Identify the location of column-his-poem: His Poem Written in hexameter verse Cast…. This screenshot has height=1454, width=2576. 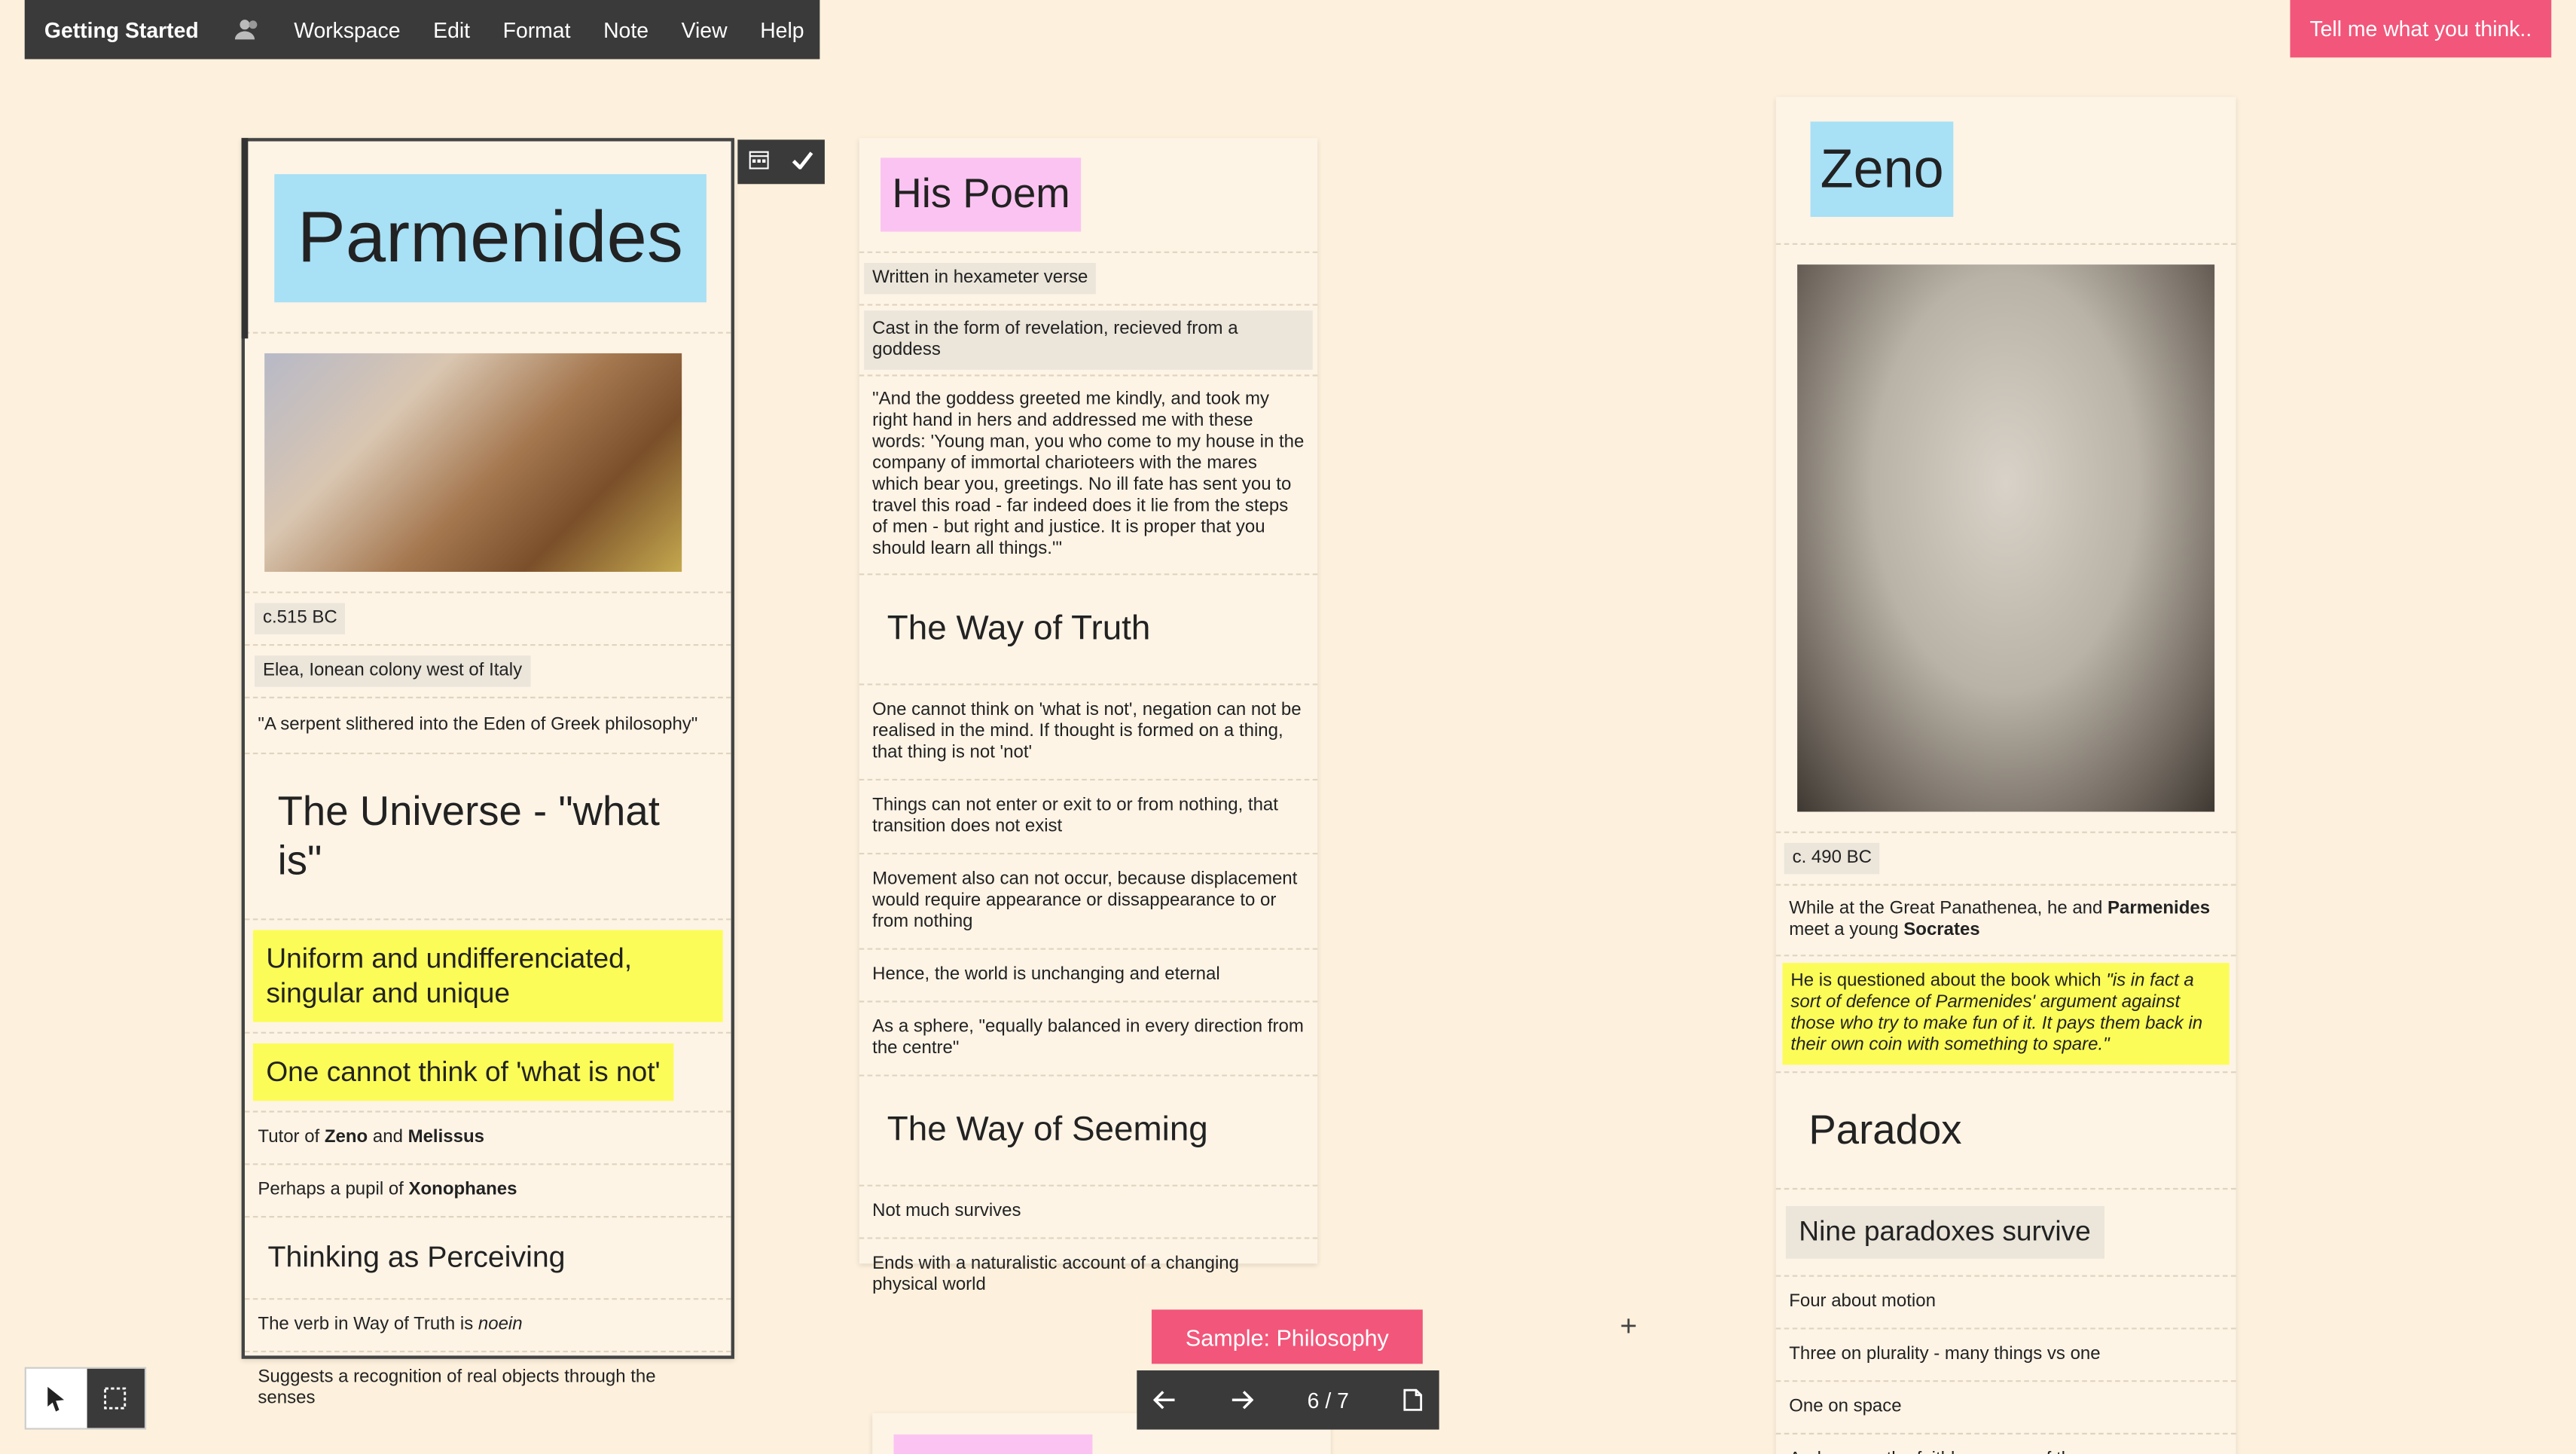
(1089, 716).